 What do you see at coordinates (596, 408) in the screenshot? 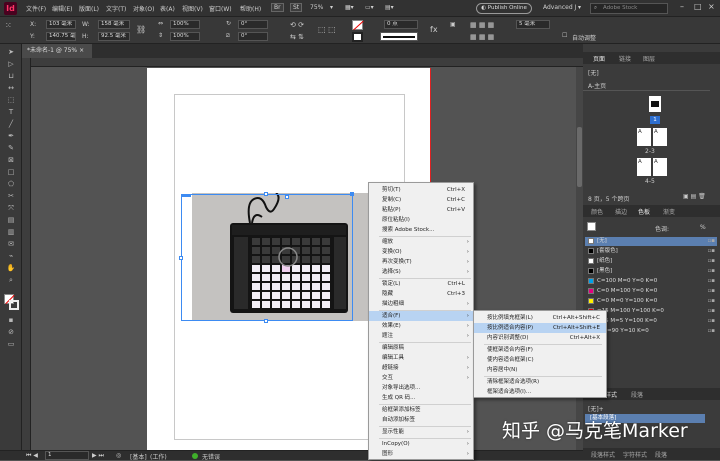
I see `para-style-none: [无]+` at bounding box center [596, 408].